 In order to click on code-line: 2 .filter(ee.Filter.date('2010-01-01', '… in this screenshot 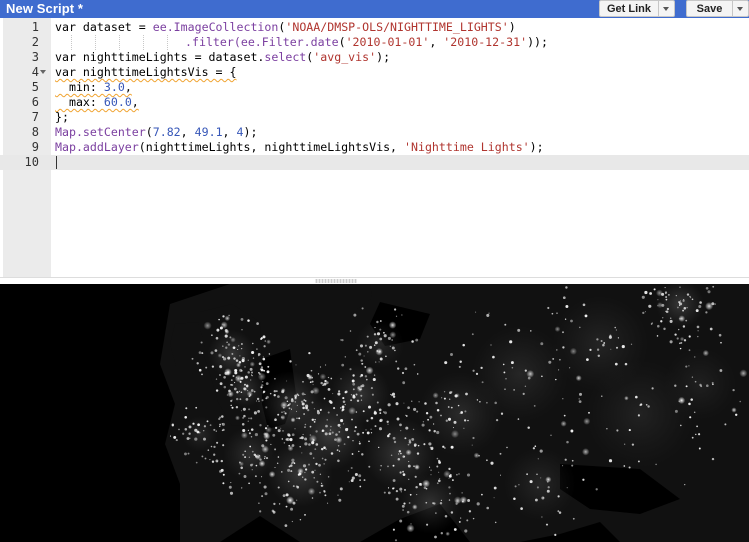, I will do `click(374, 42)`.